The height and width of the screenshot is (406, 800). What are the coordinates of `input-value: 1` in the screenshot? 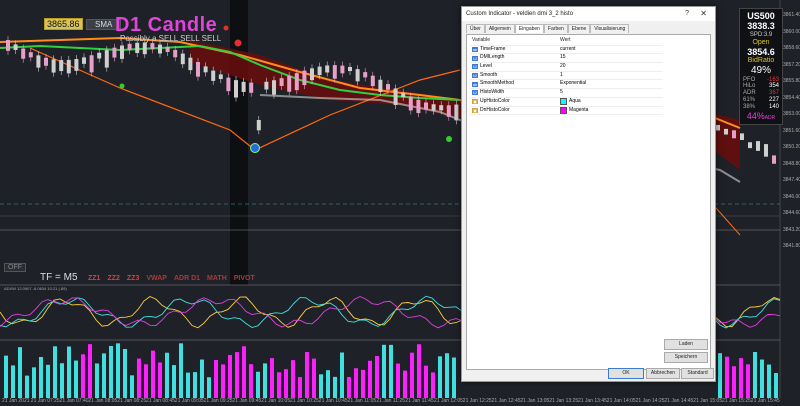 It's located at (561, 76).